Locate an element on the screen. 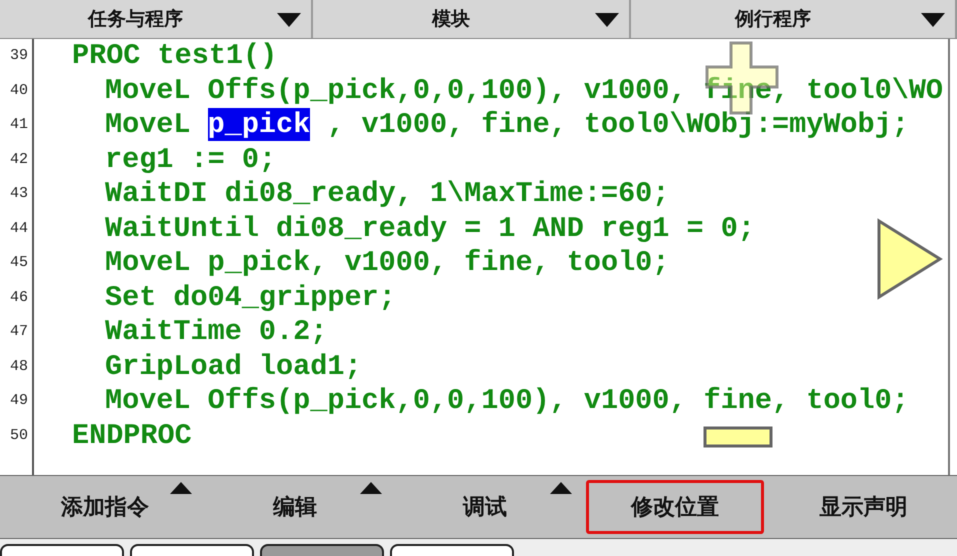 The image size is (957, 556). line-number: 42 is located at coordinates (18, 160).